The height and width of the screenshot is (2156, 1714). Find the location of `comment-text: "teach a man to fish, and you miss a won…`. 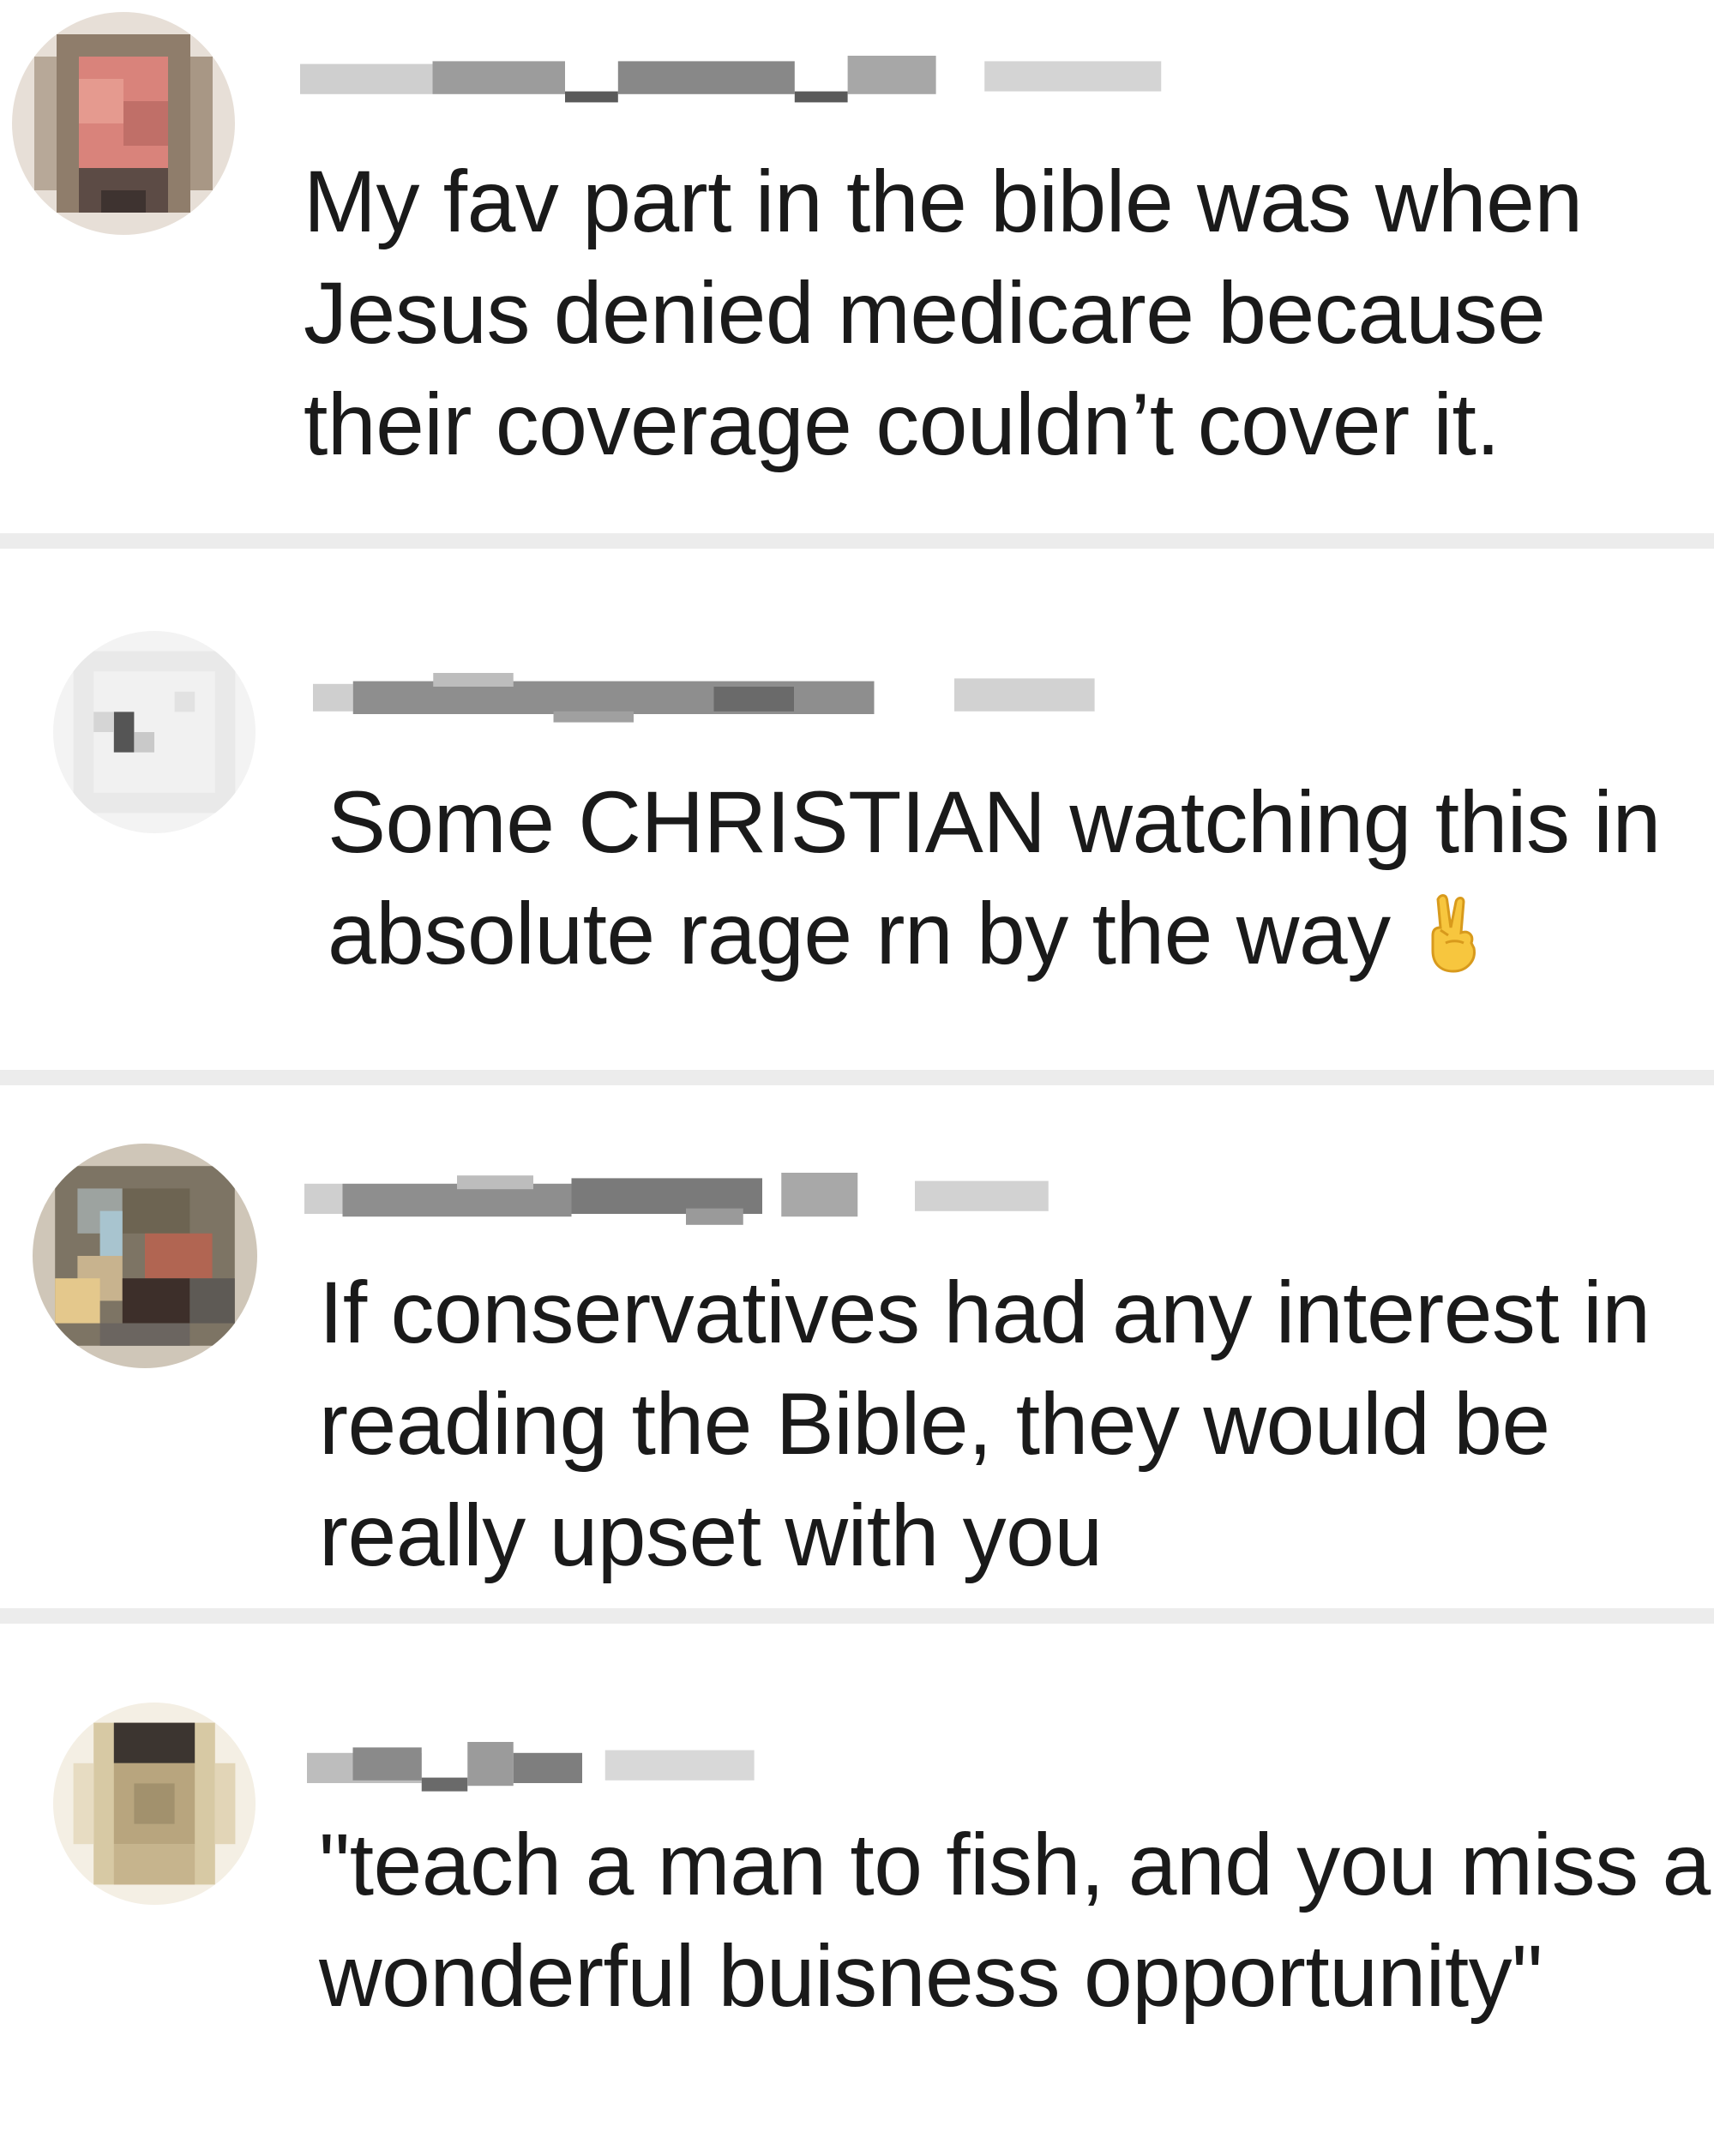

comment-text: "teach a man to fish, and you miss a won… is located at coordinates (1015, 1920).